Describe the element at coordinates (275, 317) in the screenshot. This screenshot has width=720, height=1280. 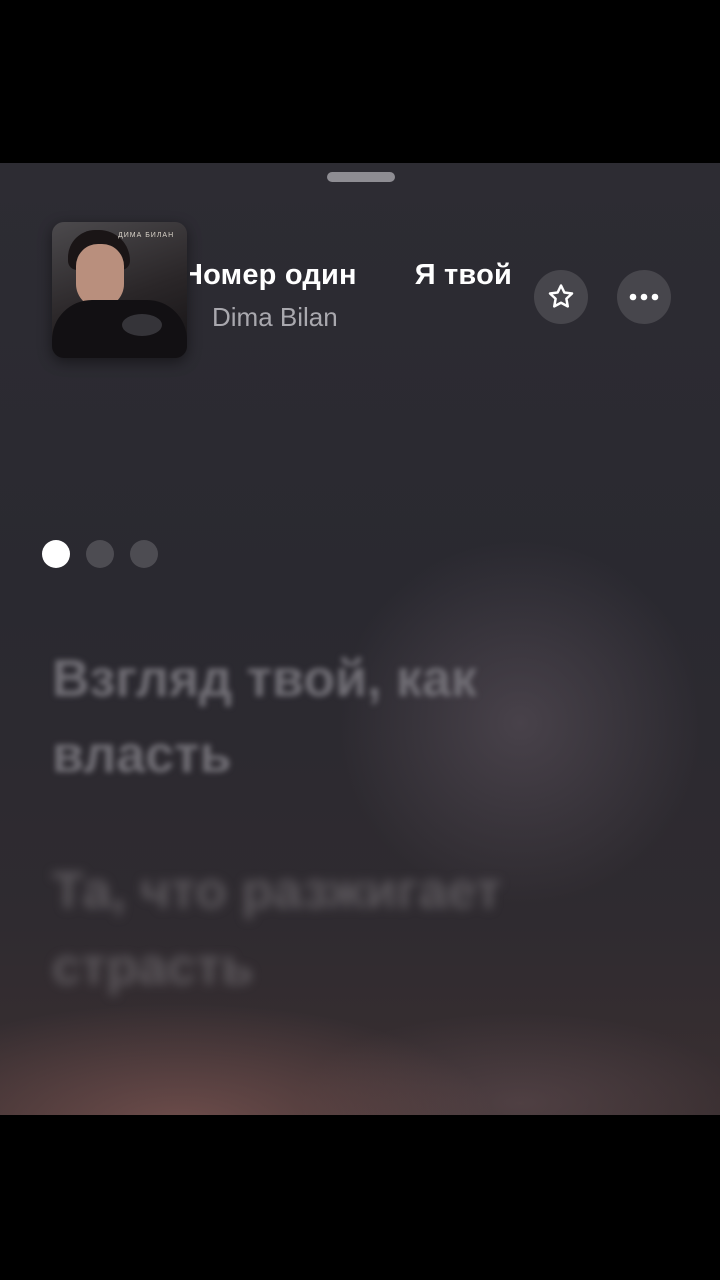
I see `artist-name: Dima Bilan` at that location.